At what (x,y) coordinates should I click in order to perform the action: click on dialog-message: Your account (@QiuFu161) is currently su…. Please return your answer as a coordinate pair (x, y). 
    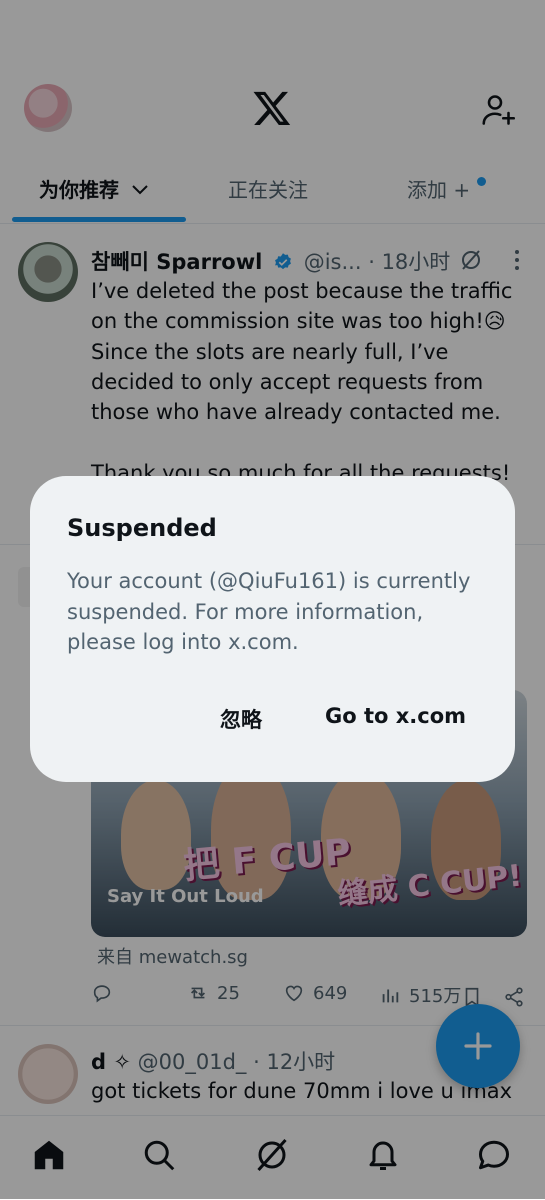
    Looking at the image, I should click on (269, 611).